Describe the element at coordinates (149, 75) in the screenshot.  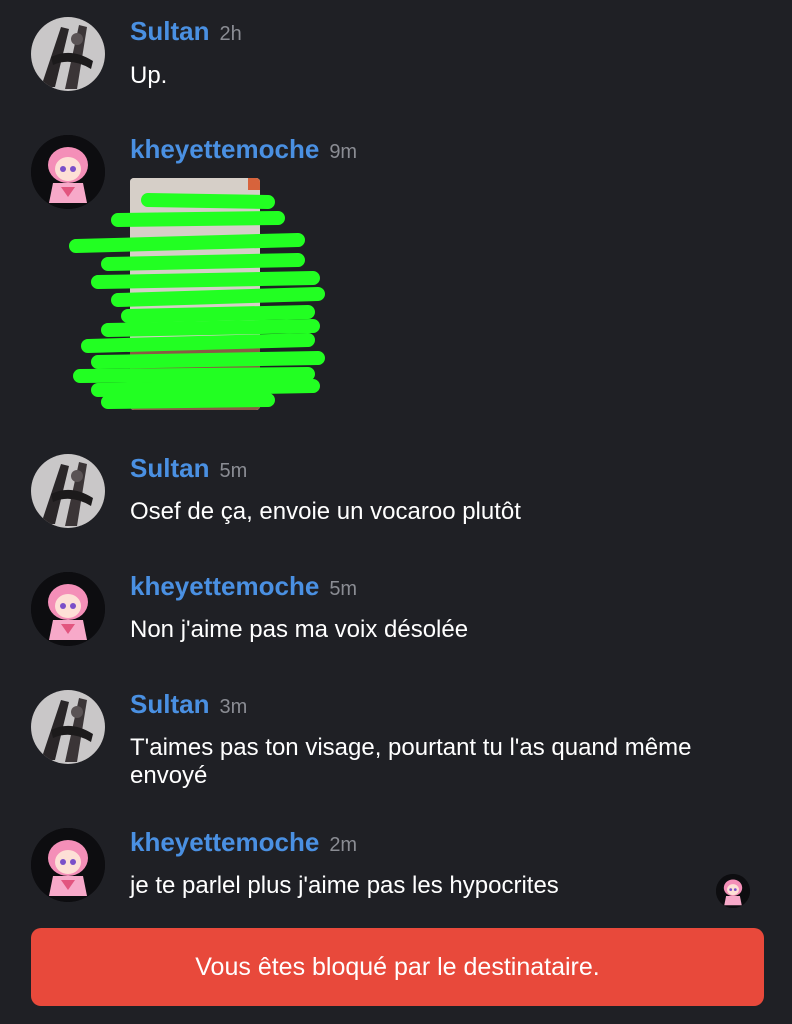
I see `message-text: Up.` at that location.